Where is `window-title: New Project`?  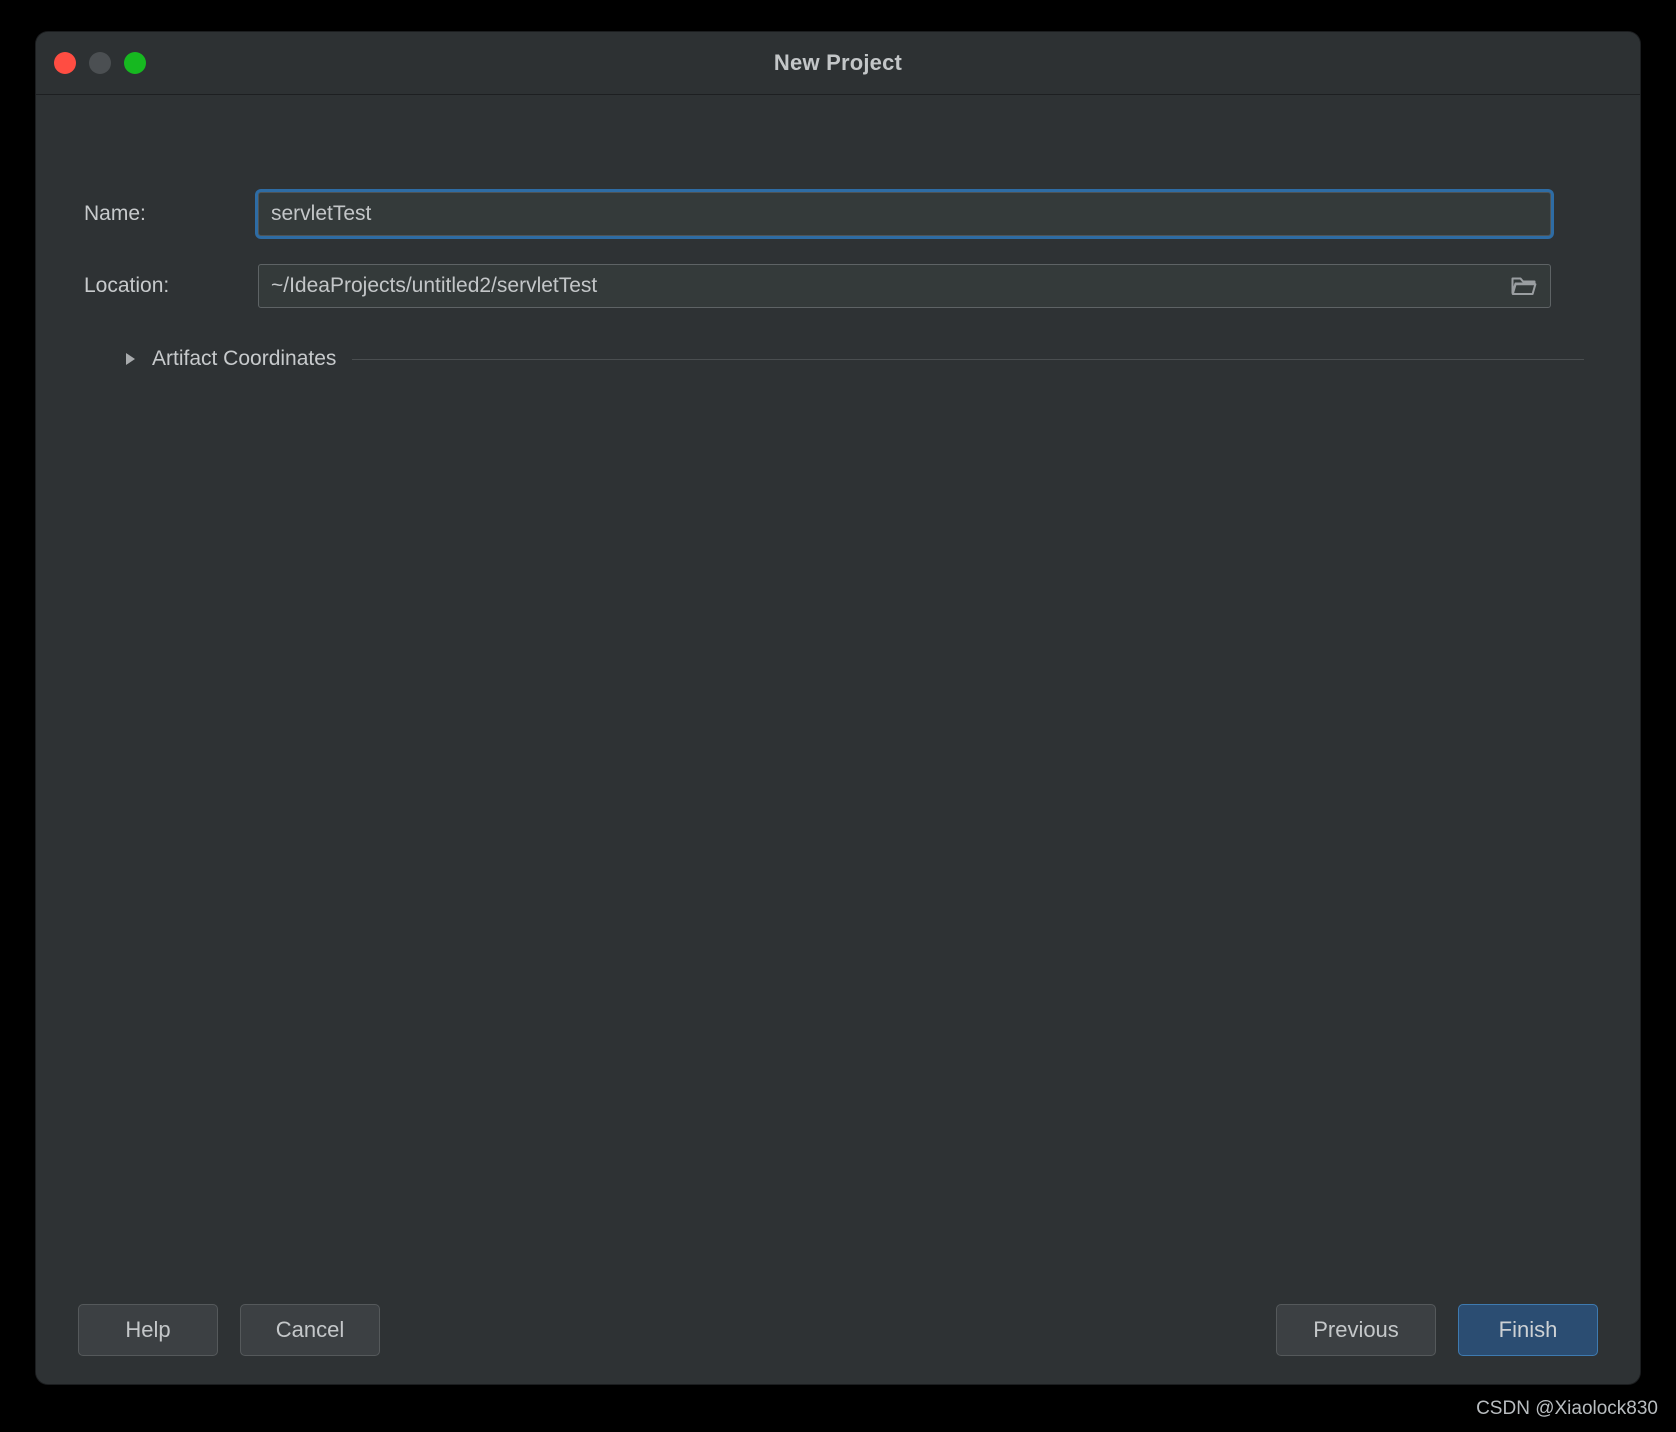
window-title: New Project is located at coordinates (838, 62).